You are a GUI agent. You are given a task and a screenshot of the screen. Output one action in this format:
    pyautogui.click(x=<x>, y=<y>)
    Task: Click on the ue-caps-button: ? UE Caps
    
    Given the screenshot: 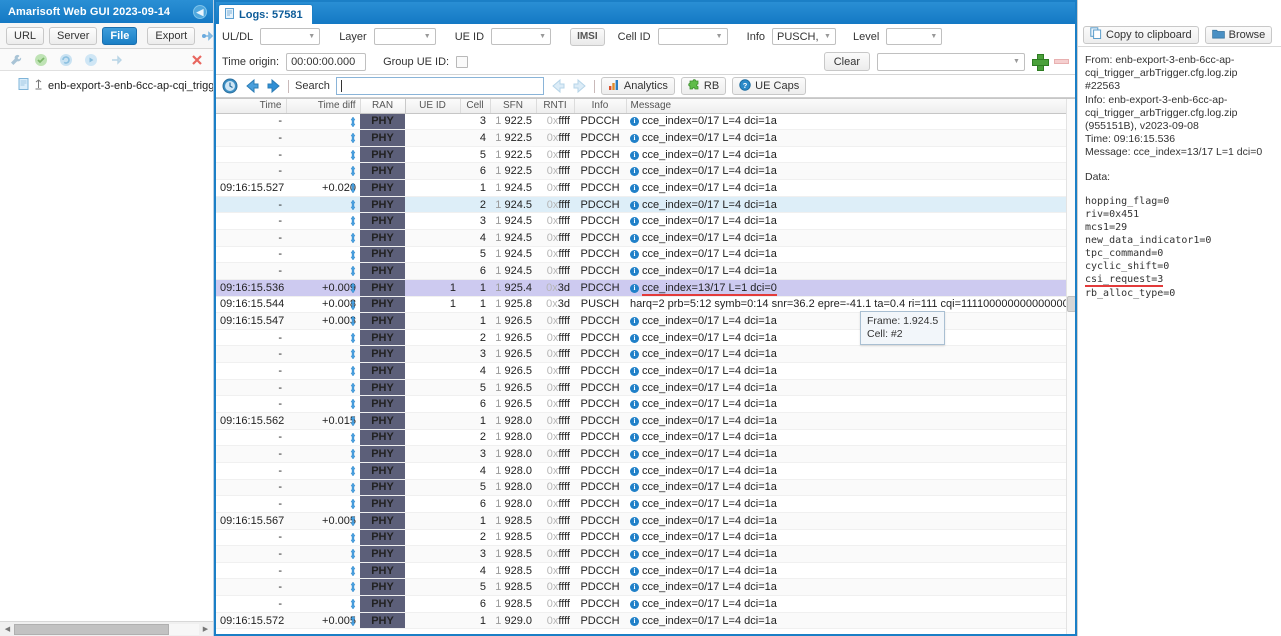 What is the action you would take?
    pyautogui.click(x=769, y=86)
    